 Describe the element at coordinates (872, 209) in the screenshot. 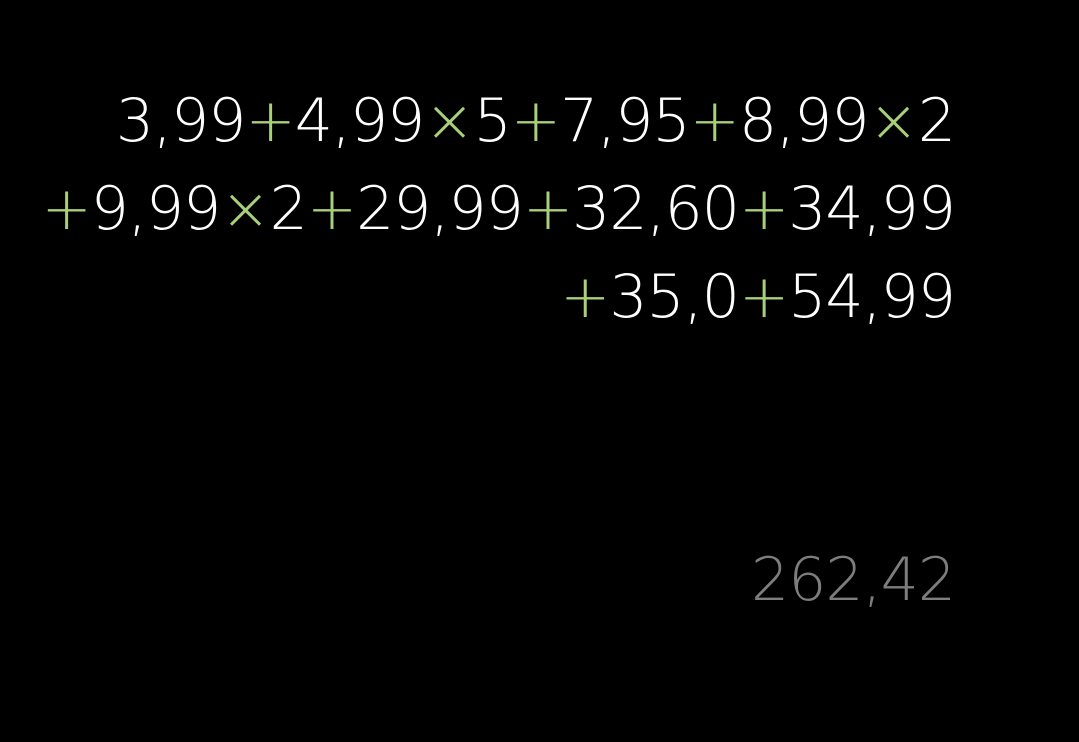

I see `operand-token: 34,99` at that location.